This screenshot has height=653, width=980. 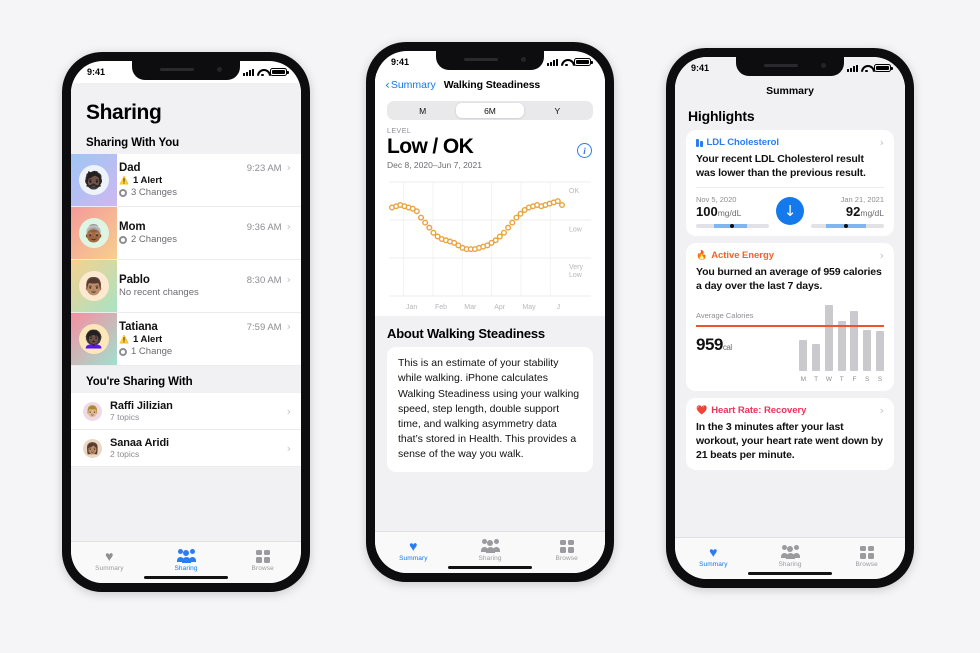 What do you see at coordinates (410, 85) in the screenshot?
I see `back-button: ‹ Summary` at bounding box center [410, 85].